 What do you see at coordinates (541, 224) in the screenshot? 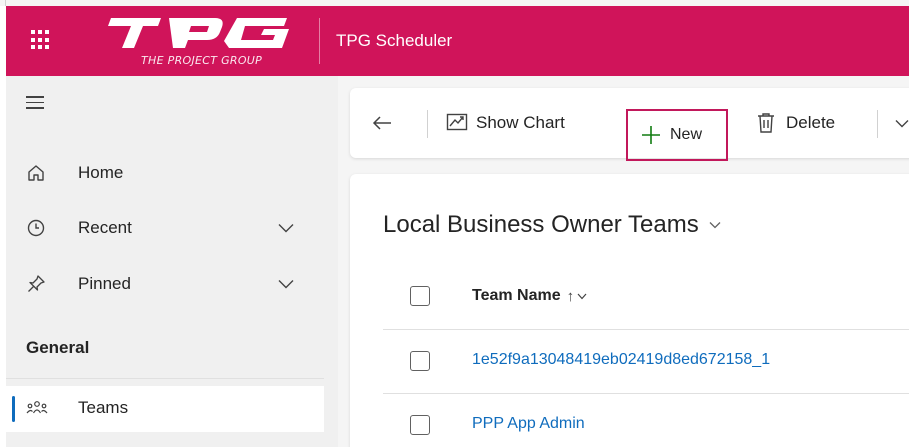
I see `view-title: Local Business Owner Teams` at bounding box center [541, 224].